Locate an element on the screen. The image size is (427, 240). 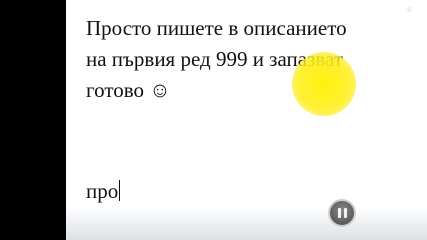
typed-text: про is located at coordinates (102, 191).